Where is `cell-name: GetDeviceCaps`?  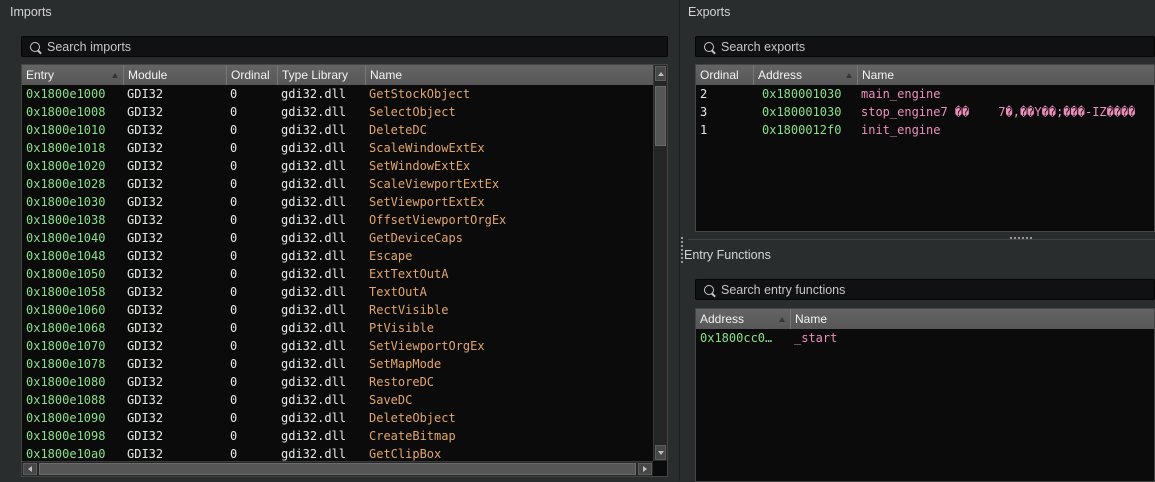 cell-name: GetDeviceCaps is located at coordinates (416, 238).